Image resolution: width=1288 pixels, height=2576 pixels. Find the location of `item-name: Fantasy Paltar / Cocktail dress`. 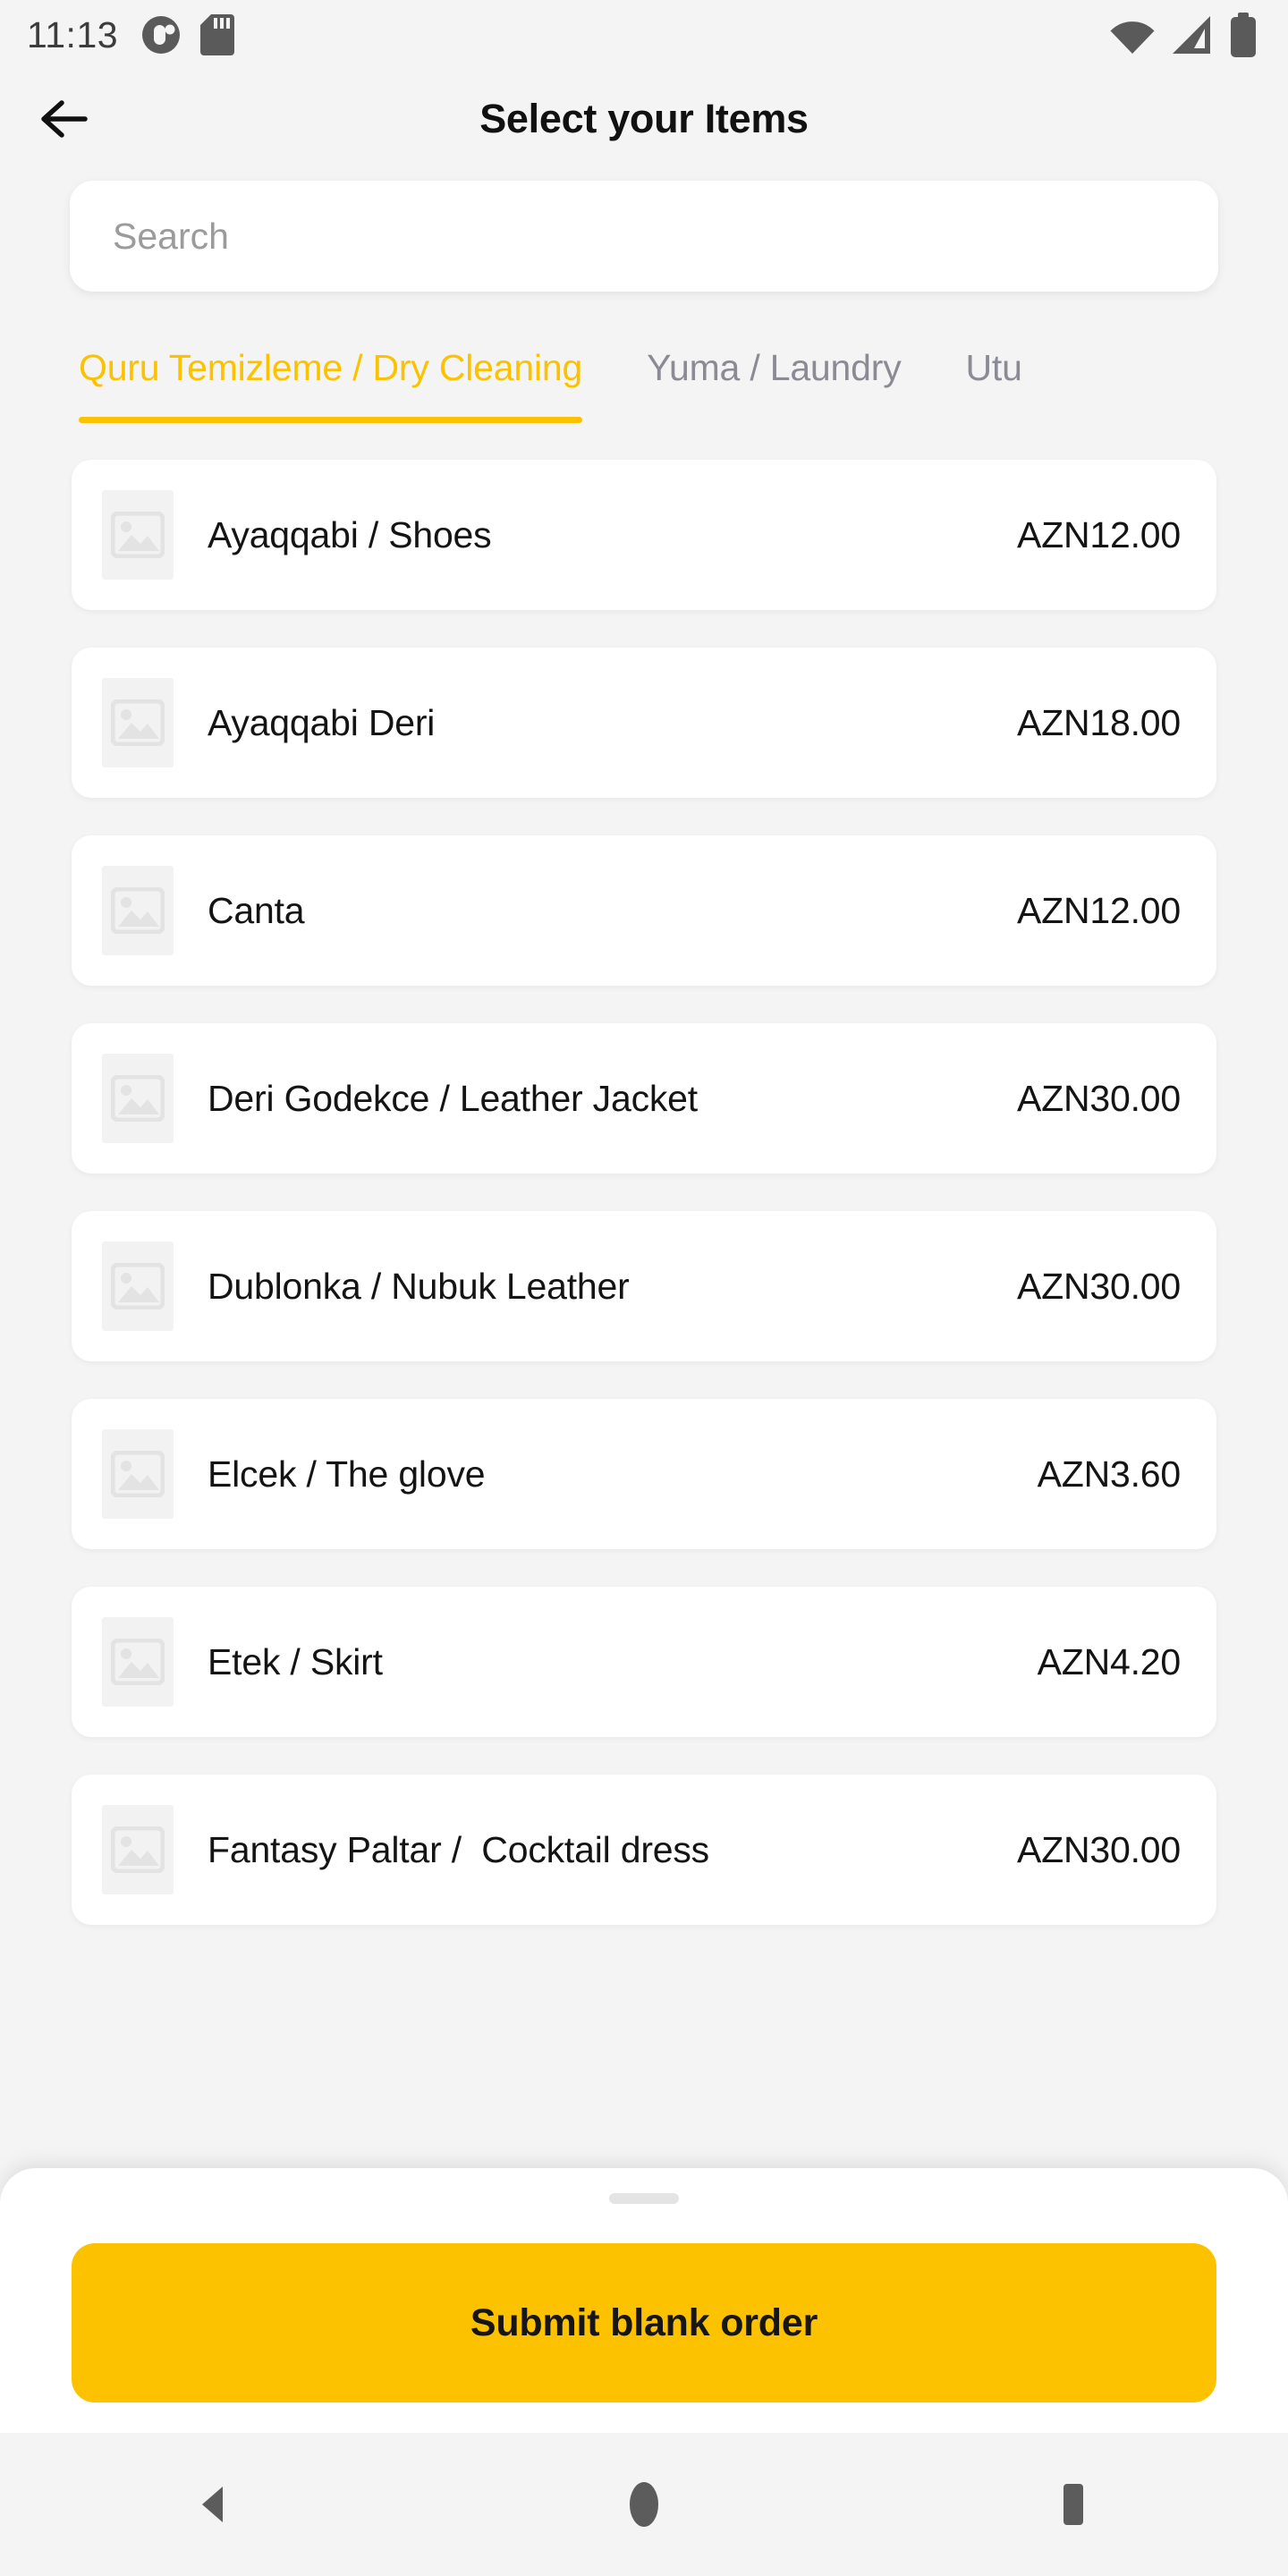

item-name: Fantasy Paltar / Cocktail dress is located at coordinates (458, 1849).